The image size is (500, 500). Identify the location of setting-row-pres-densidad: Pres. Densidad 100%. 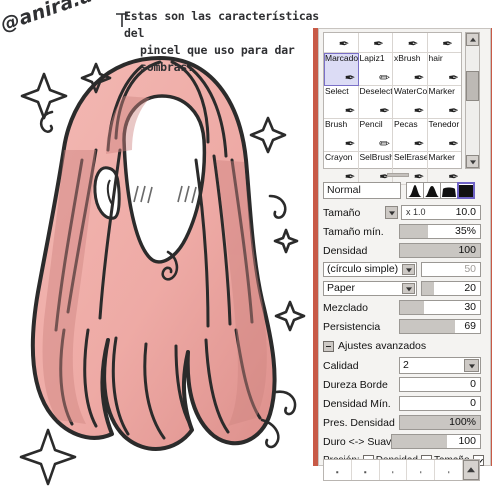
(402, 422).